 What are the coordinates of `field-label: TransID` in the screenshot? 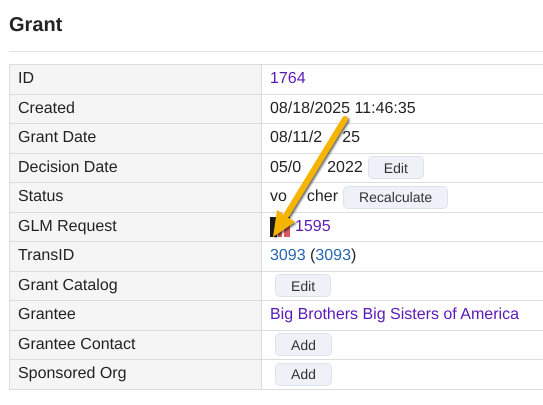 It's located at (136, 256).